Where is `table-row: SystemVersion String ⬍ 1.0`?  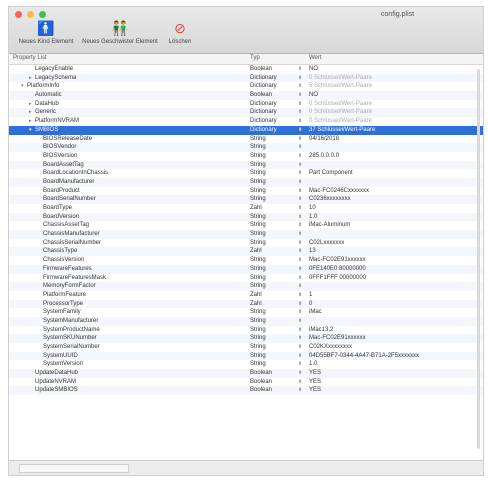
table-row: SystemVersion String ⬍ 1.0 is located at coordinates (246, 364).